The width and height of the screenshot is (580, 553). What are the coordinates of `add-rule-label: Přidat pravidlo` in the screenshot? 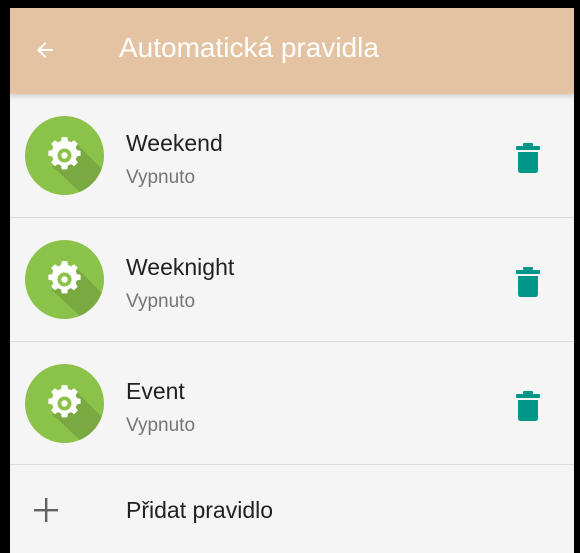 It's located at (200, 510).